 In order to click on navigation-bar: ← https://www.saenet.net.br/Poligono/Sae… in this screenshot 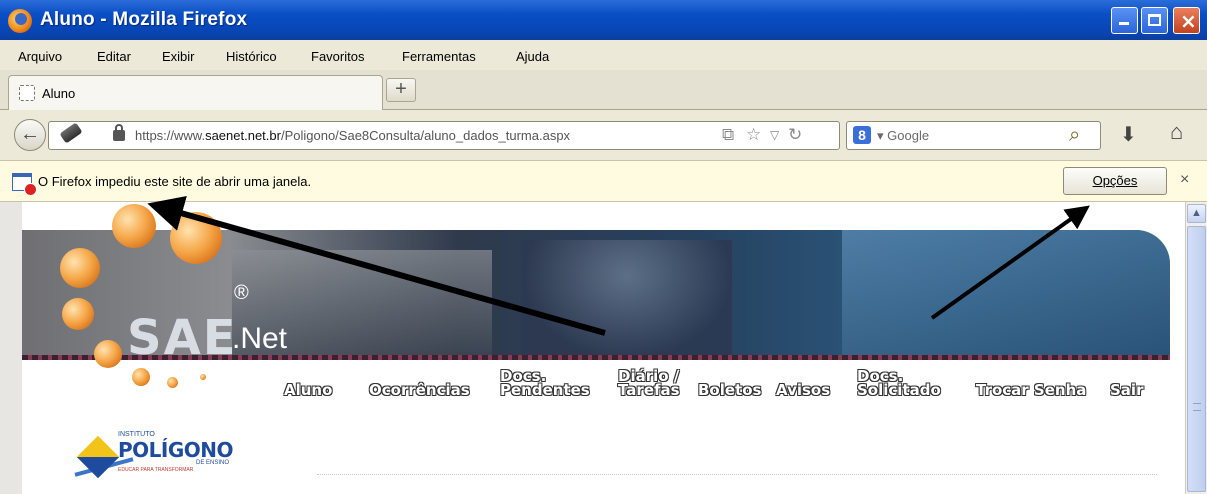, I will do `click(603, 135)`.